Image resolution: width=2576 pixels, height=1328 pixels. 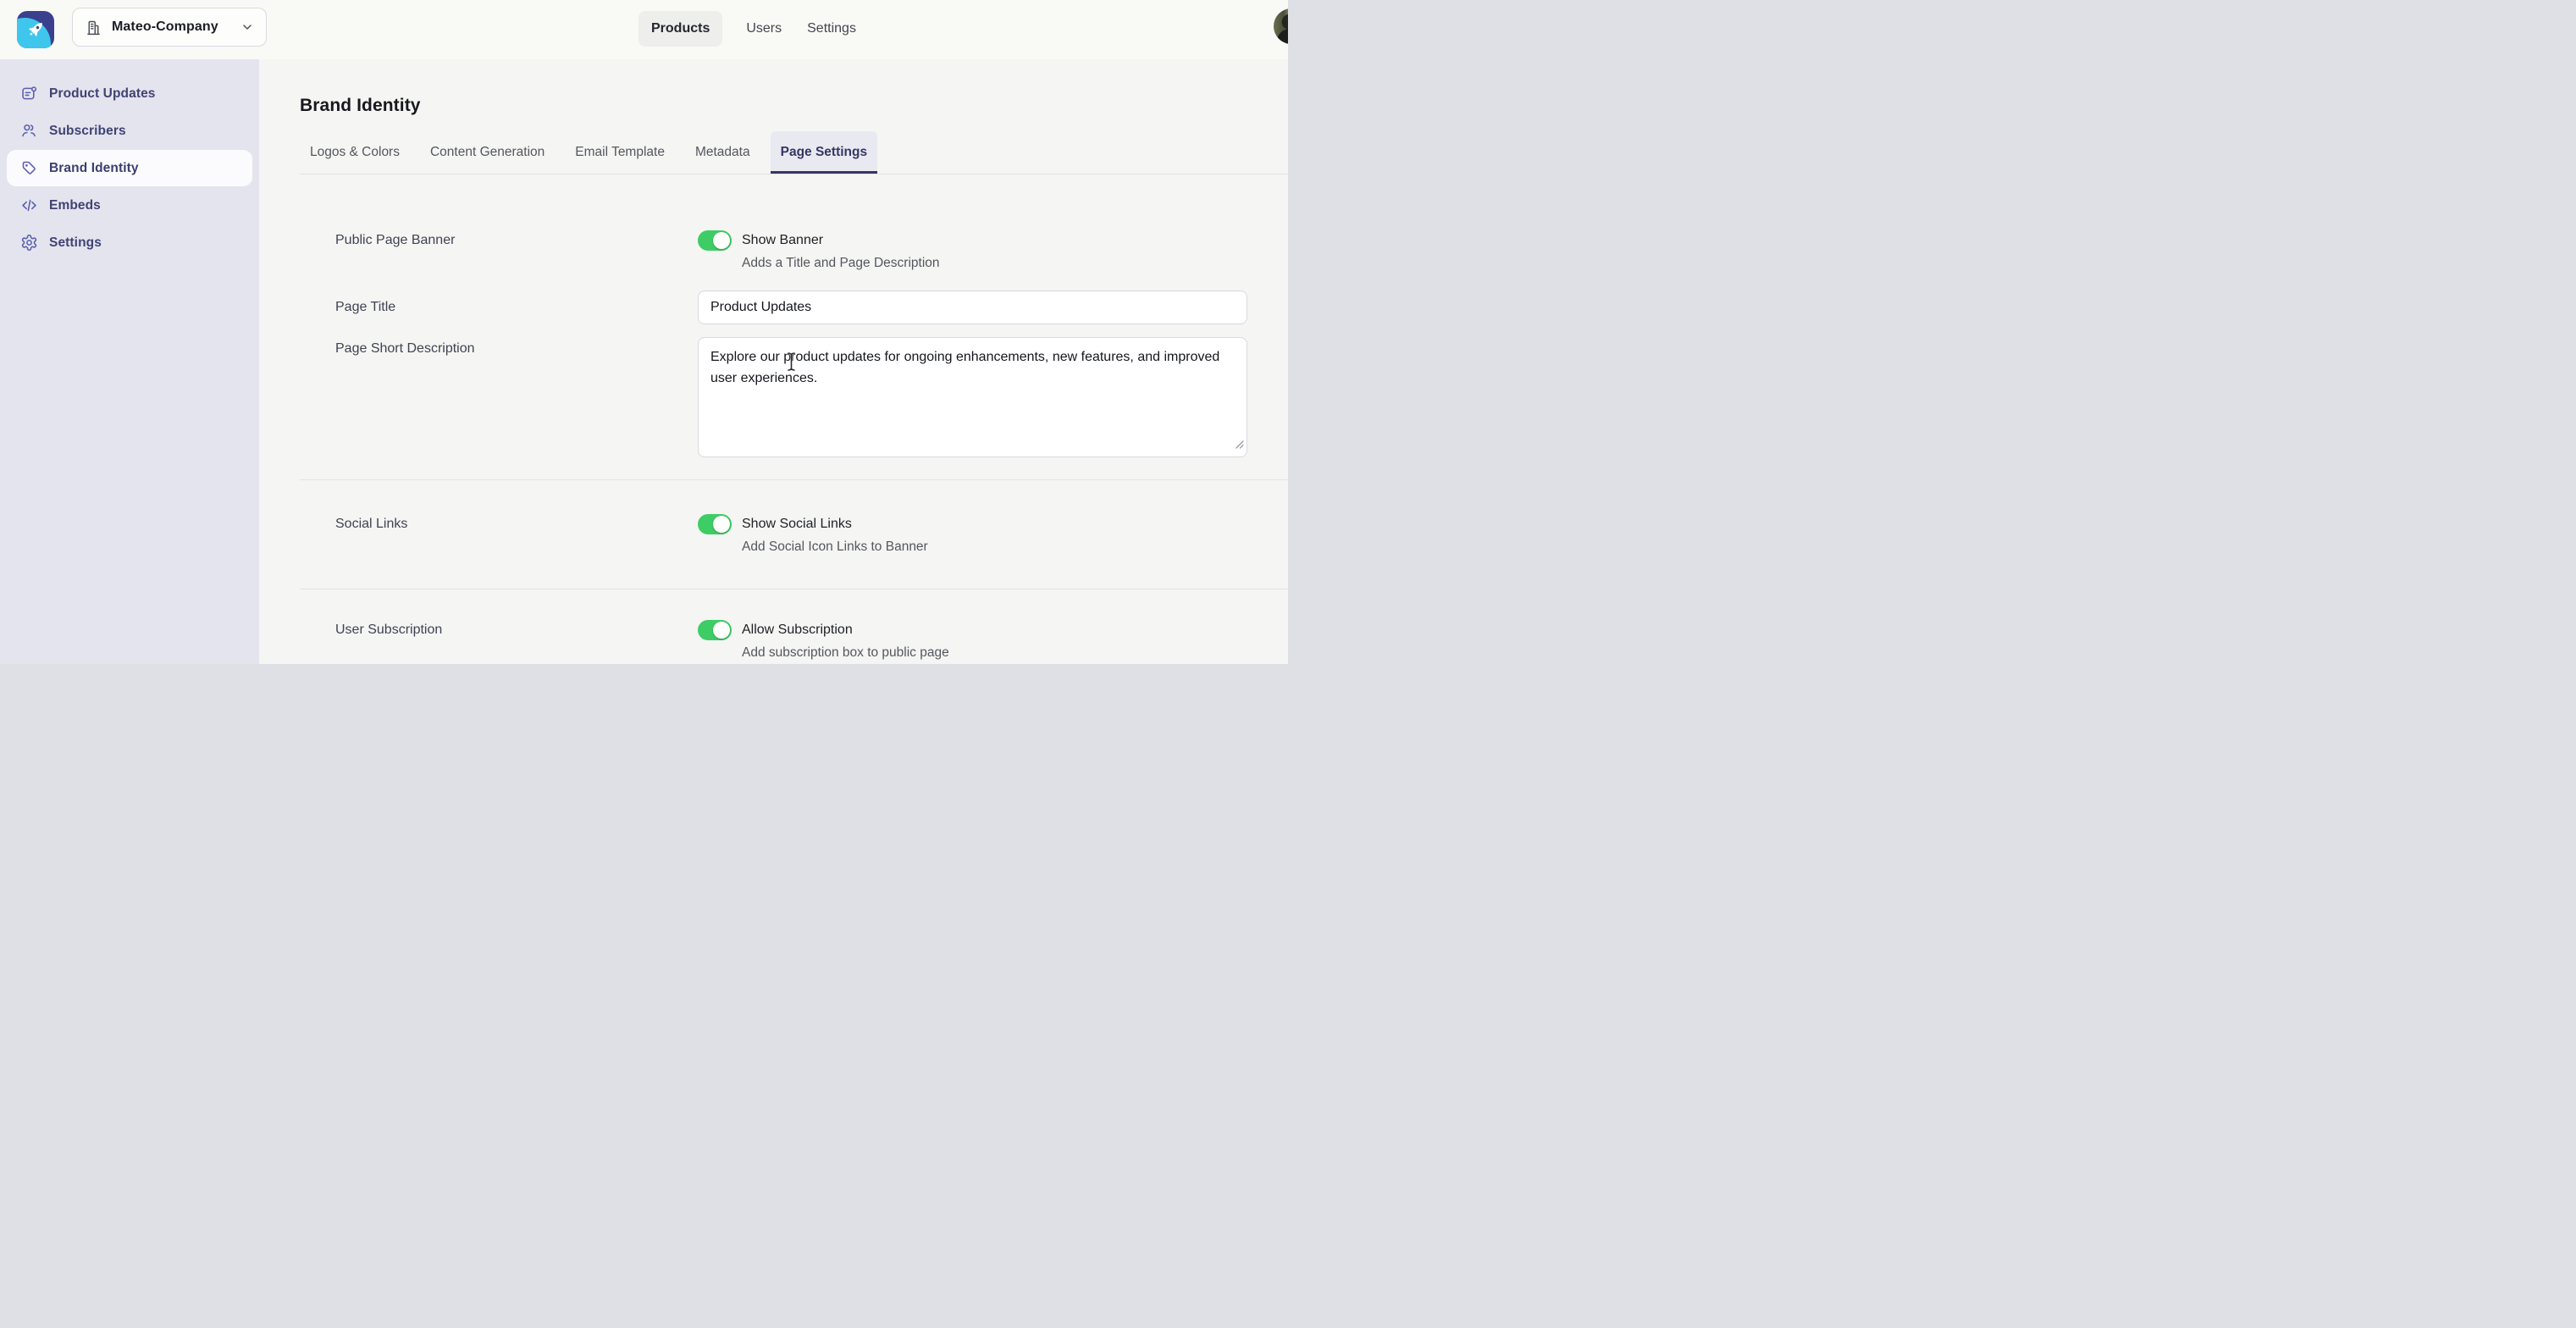 What do you see at coordinates (103, 93) in the screenshot?
I see `sidebar-item-label: Product Updates` at bounding box center [103, 93].